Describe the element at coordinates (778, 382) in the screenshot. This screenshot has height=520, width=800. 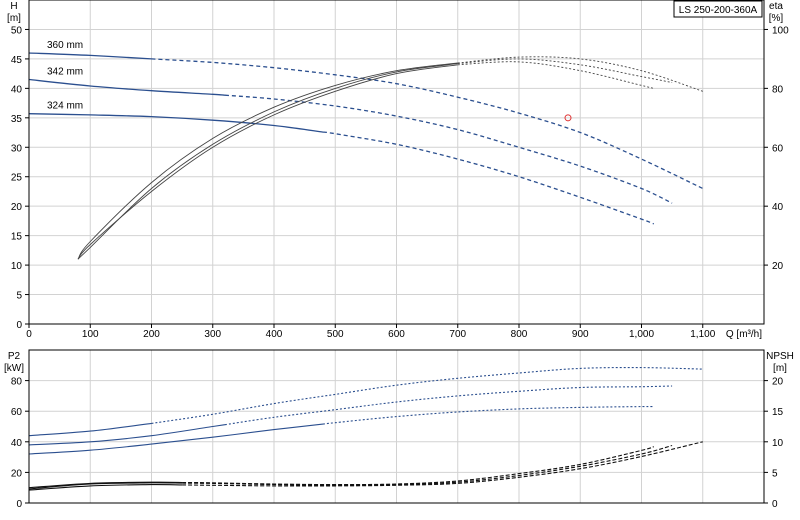
I see `bottom-right-tick-label: 20` at that location.